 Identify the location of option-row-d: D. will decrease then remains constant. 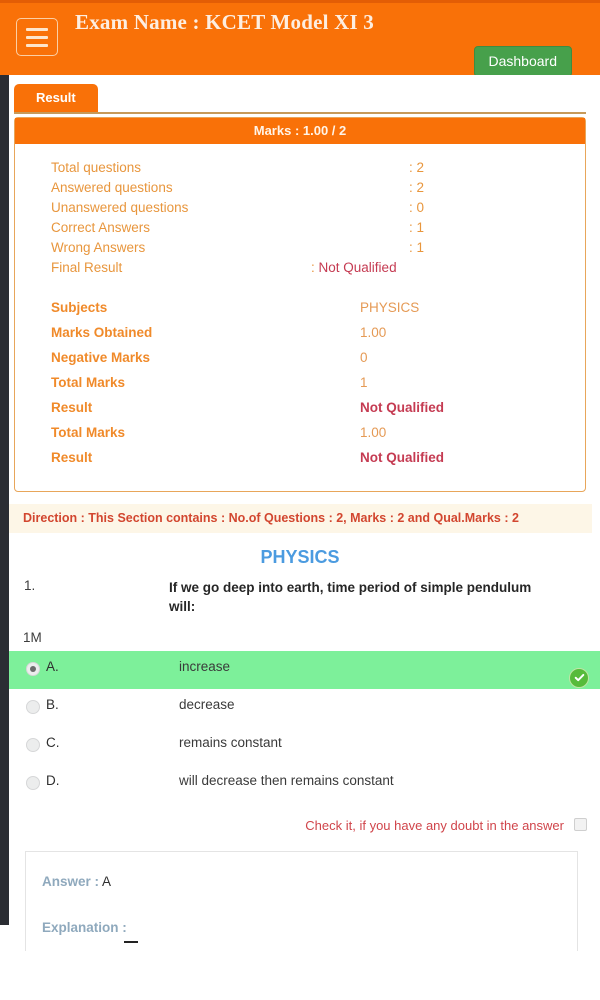
(304, 784).